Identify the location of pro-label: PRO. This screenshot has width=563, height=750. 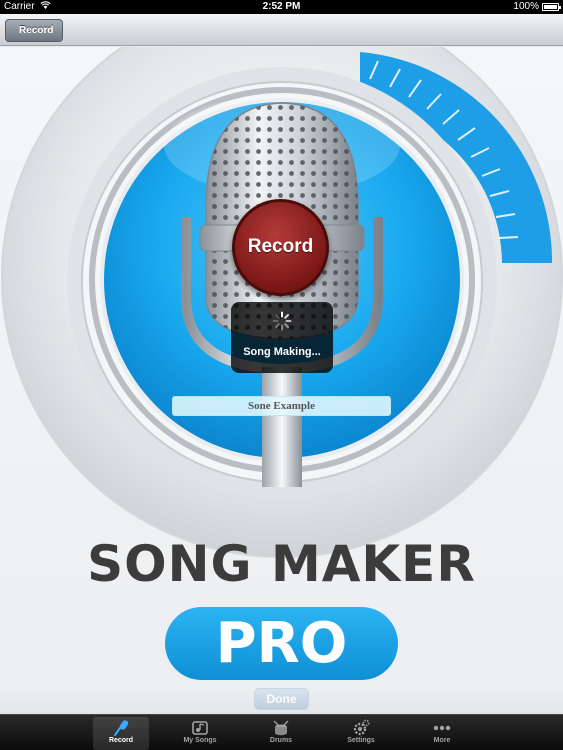
(281, 643).